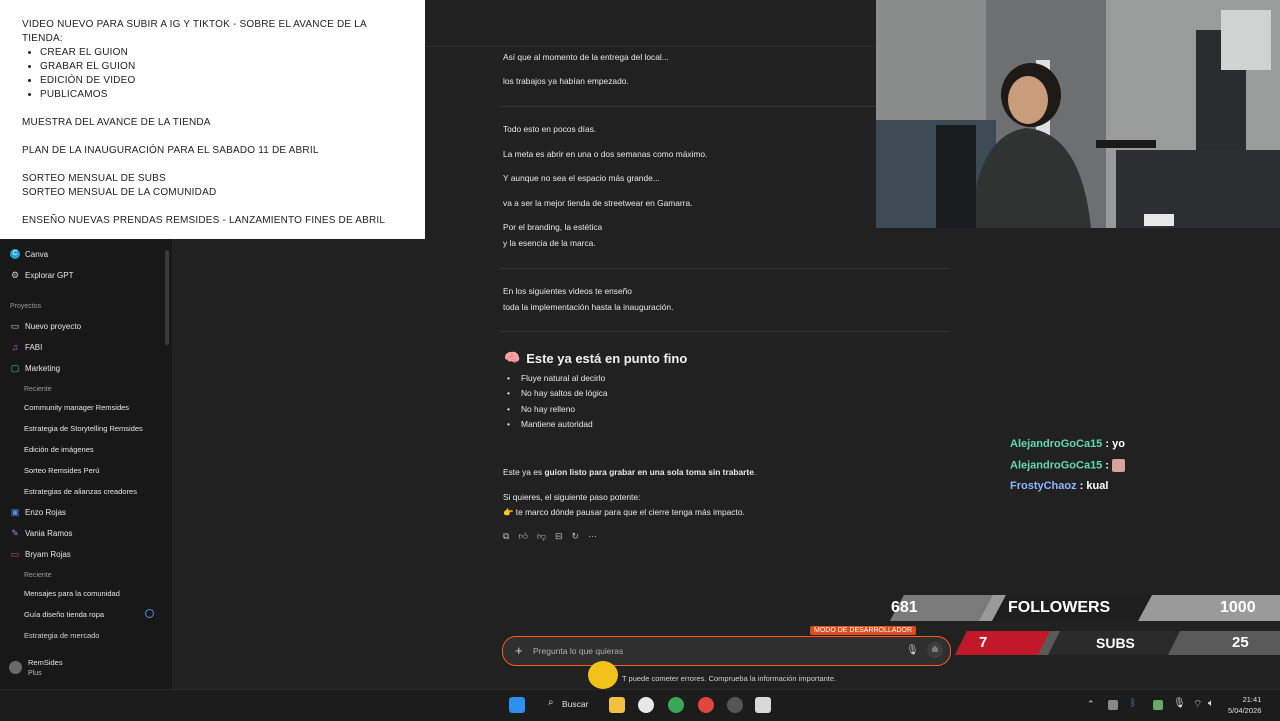 This screenshot has height=721, width=1280. I want to click on section-heading: 🧠 Este ya está en punto fino, so click(595, 358).